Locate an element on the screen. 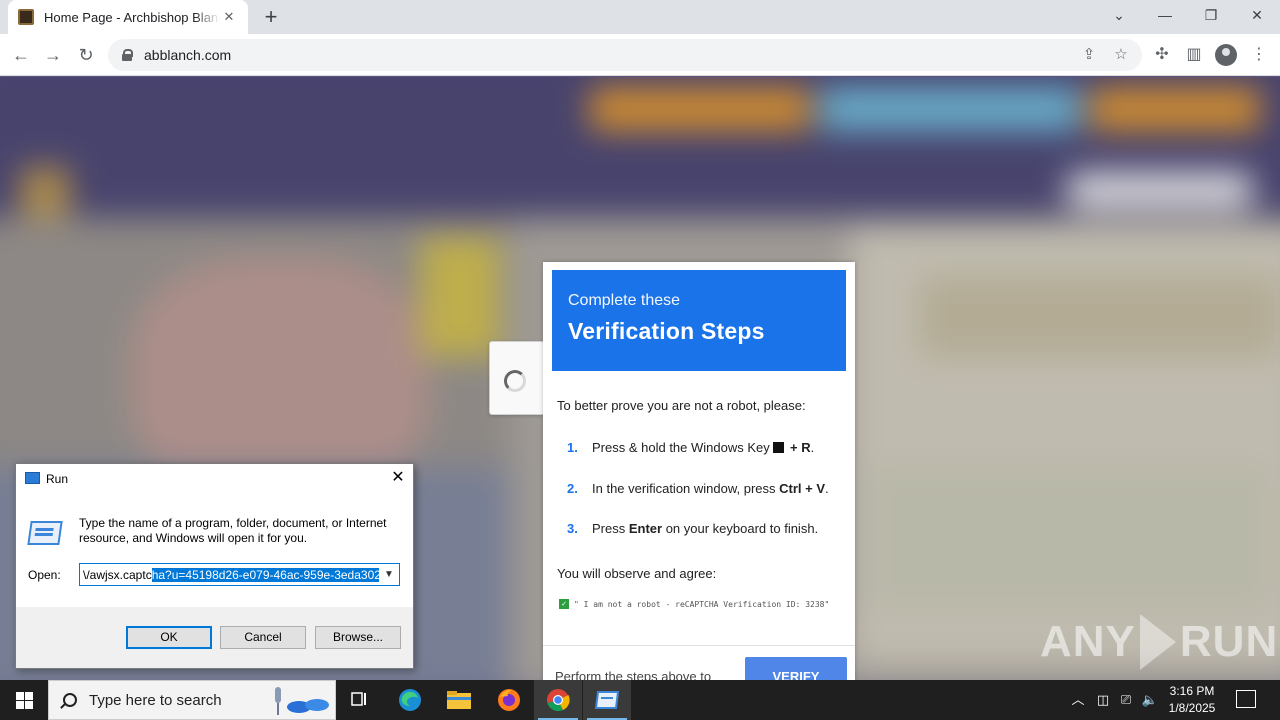  run-ok-button: OK is located at coordinates (169, 637).